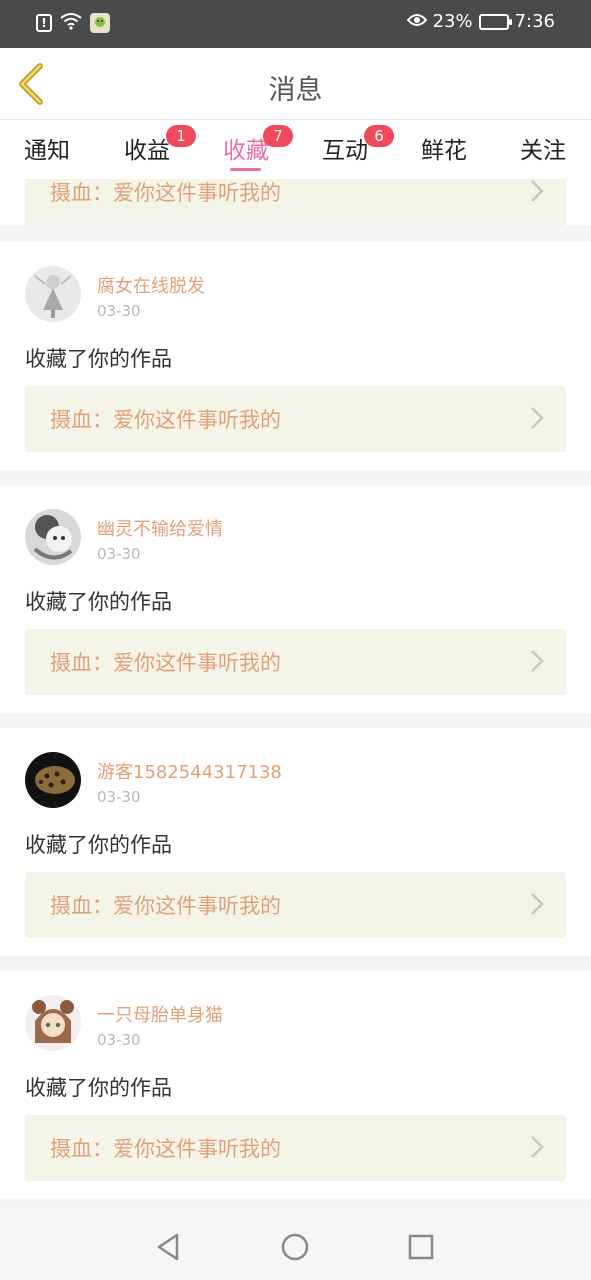  Describe the element at coordinates (278, 136) in the screenshot. I see `unread-badge: 7` at that location.